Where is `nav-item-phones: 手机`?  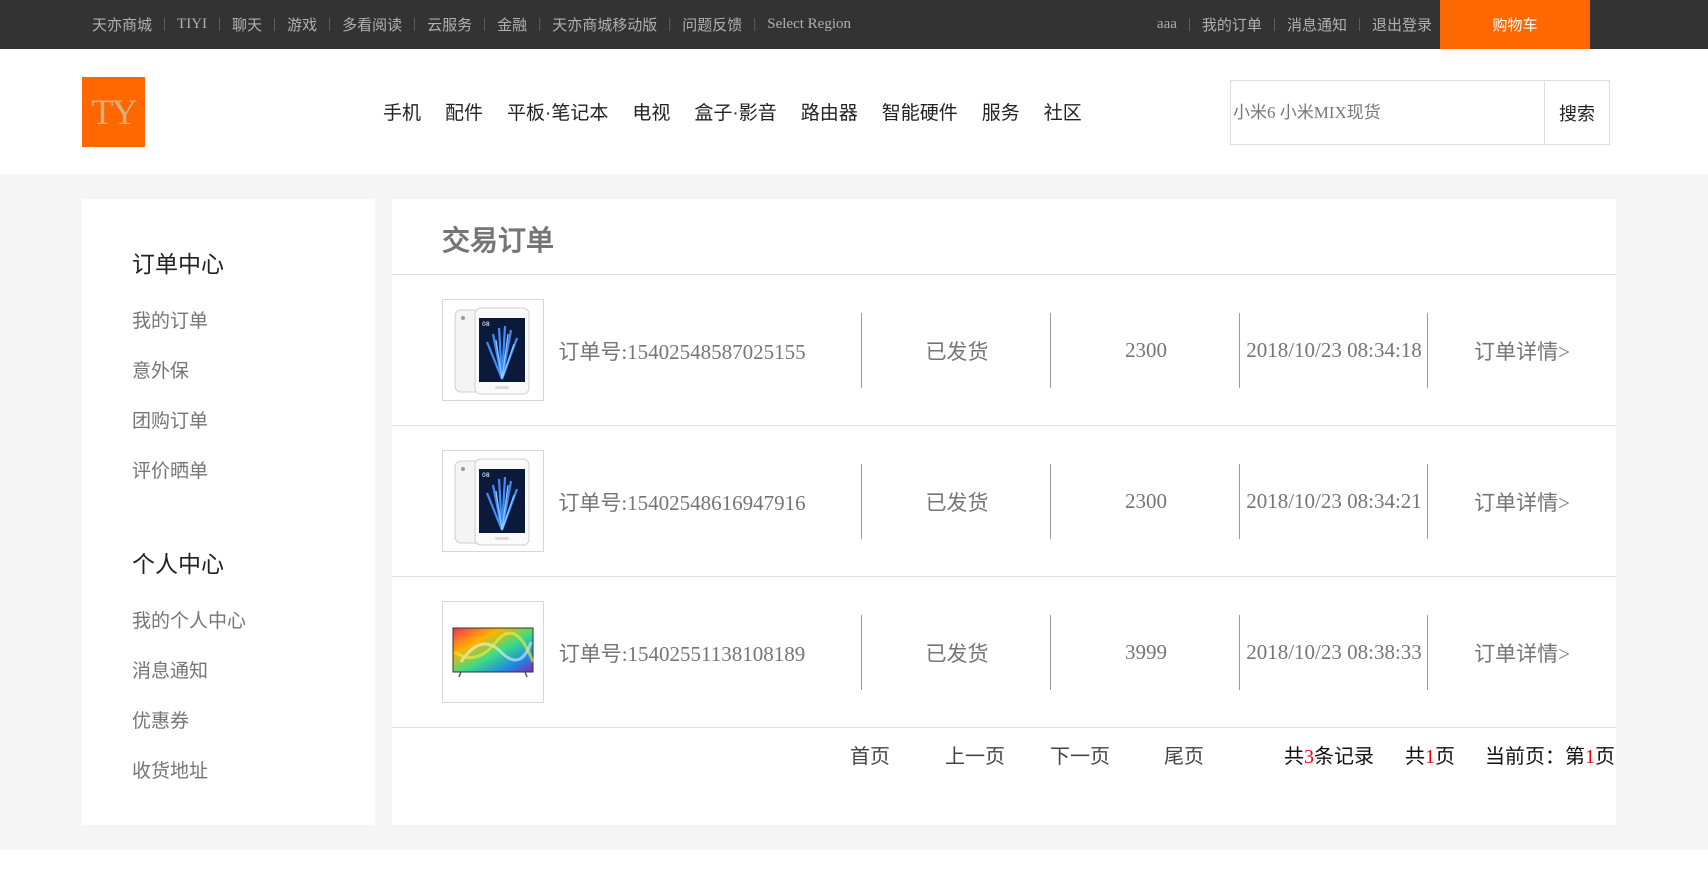 nav-item-phones: 手机 is located at coordinates (402, 111).